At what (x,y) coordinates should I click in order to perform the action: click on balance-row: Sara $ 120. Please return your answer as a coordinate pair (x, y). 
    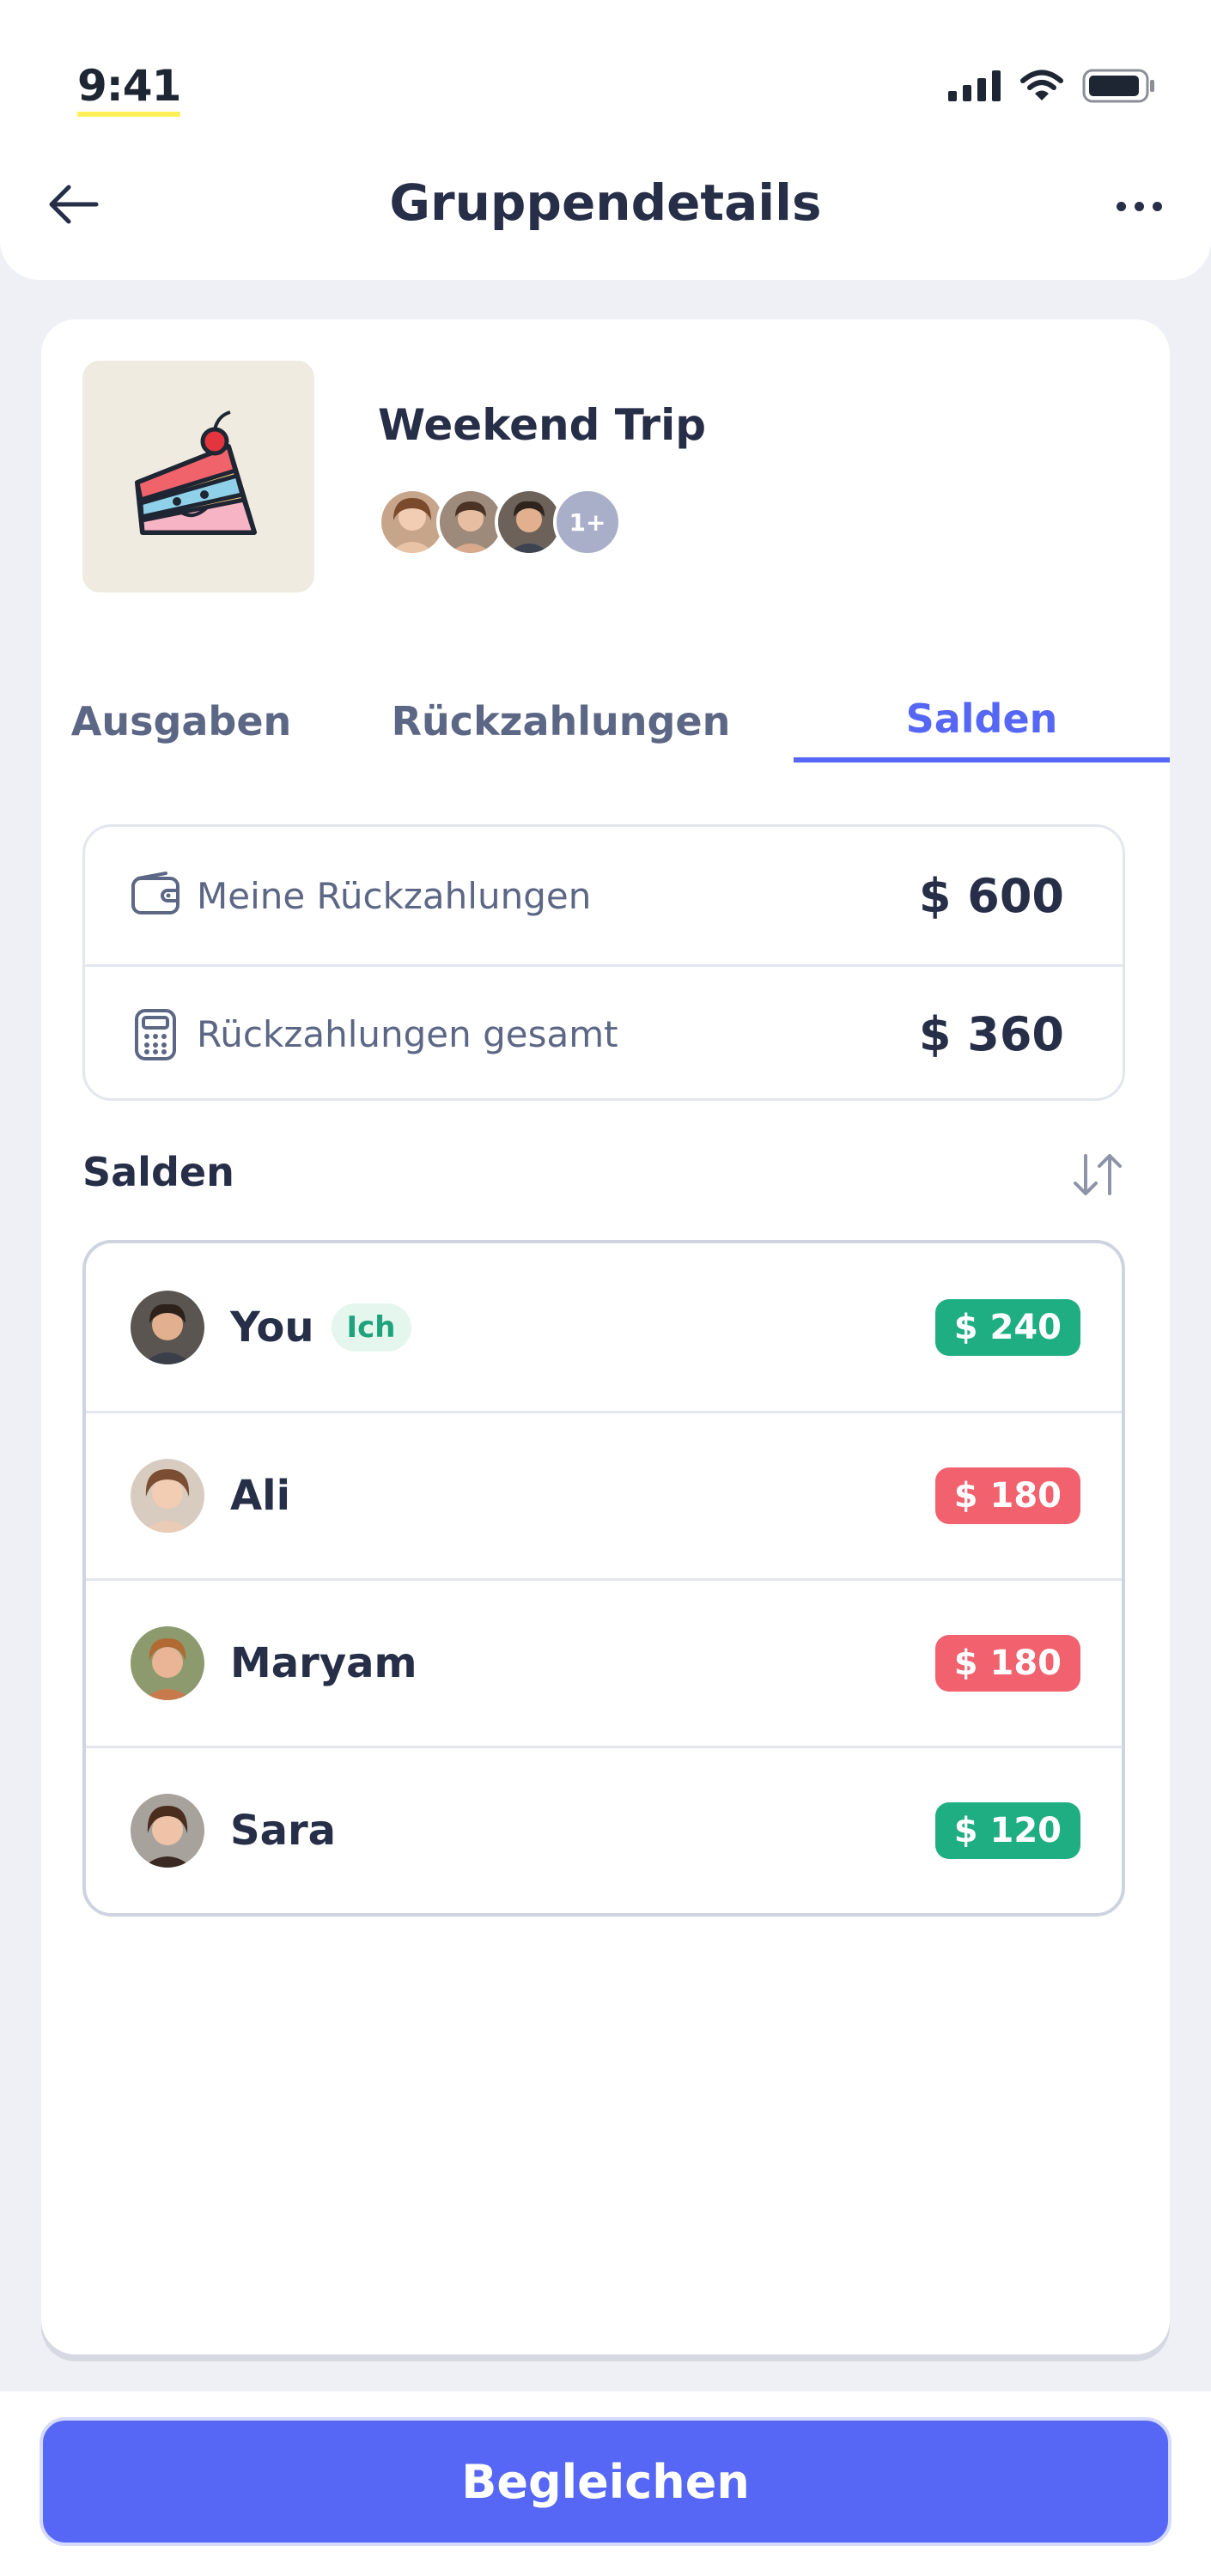
    Looking at the image, I should click on (604, 1829).